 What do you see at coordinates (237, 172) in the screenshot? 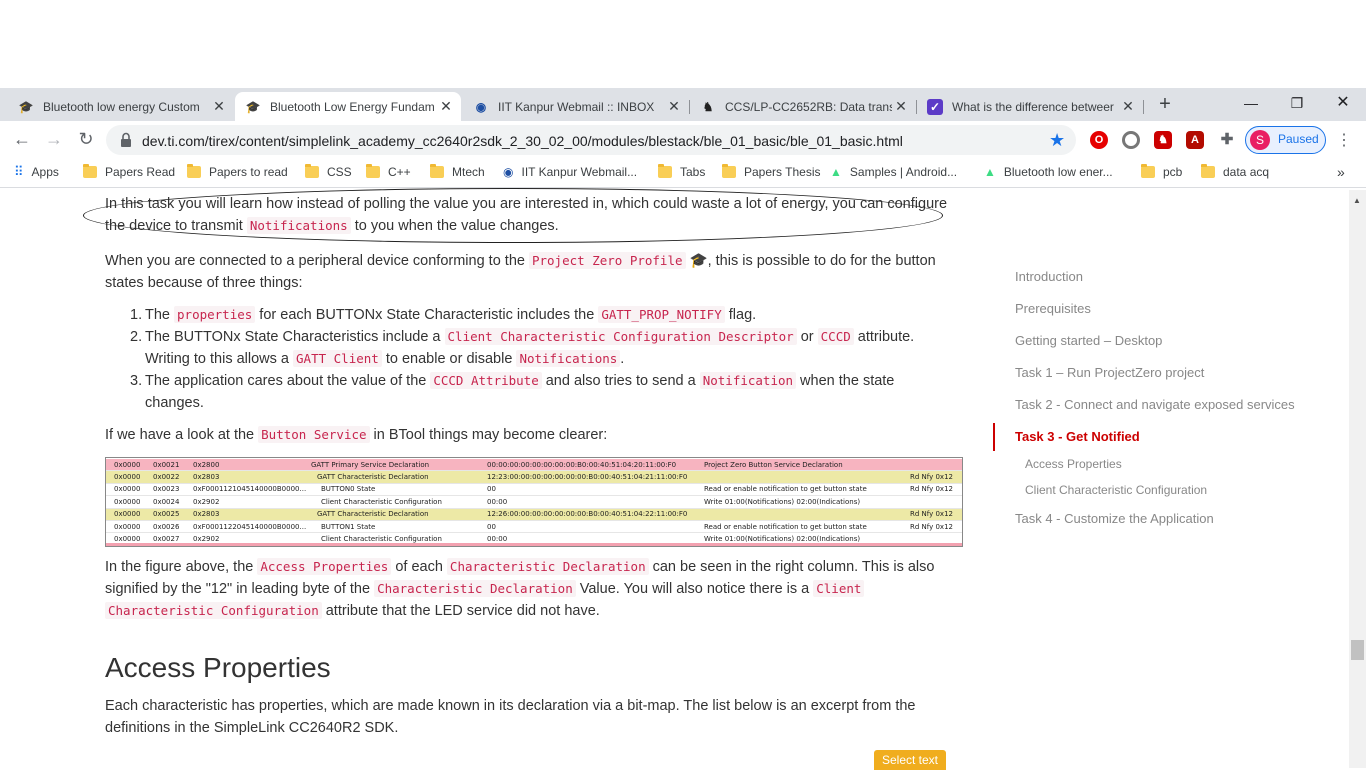
I see `bookmark-papers-to-read: Papers to read` at bounding box center [237, 172].